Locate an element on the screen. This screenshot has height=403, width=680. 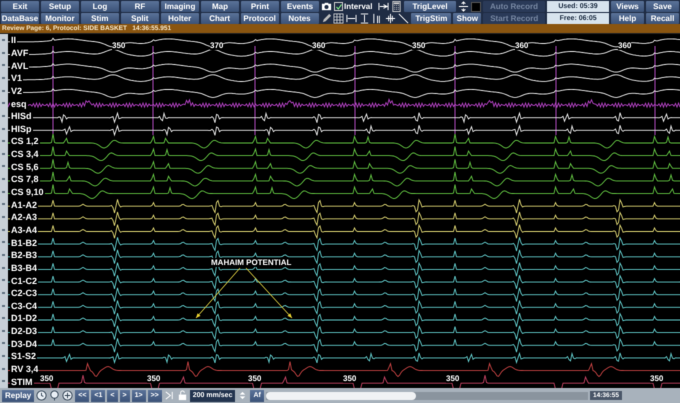
channel-label: C3-C4 is located at coordinates (24, 305).